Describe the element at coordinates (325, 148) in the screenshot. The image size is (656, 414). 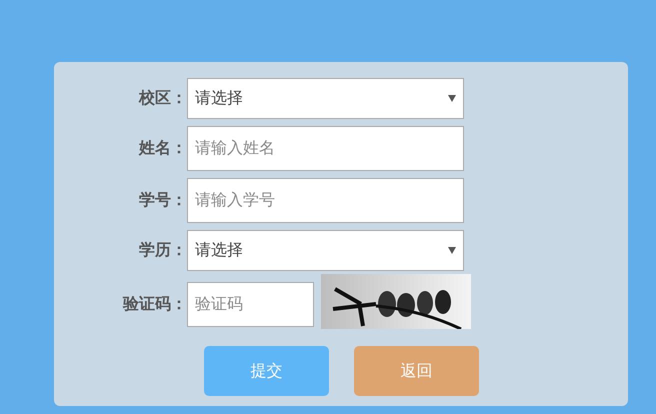
I see `input-field: 请输入姓名` at that location.